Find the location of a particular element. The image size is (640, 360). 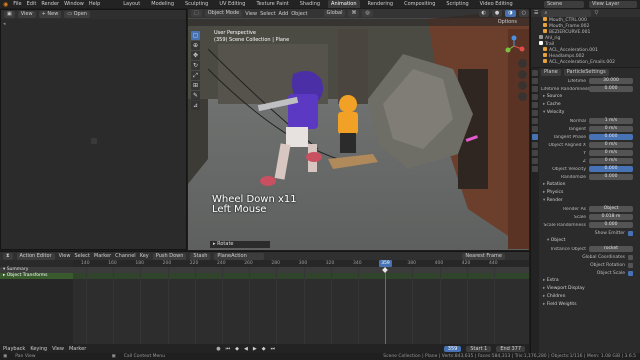

velocity-field: 1 m/s is located at coordinates (611, 121).